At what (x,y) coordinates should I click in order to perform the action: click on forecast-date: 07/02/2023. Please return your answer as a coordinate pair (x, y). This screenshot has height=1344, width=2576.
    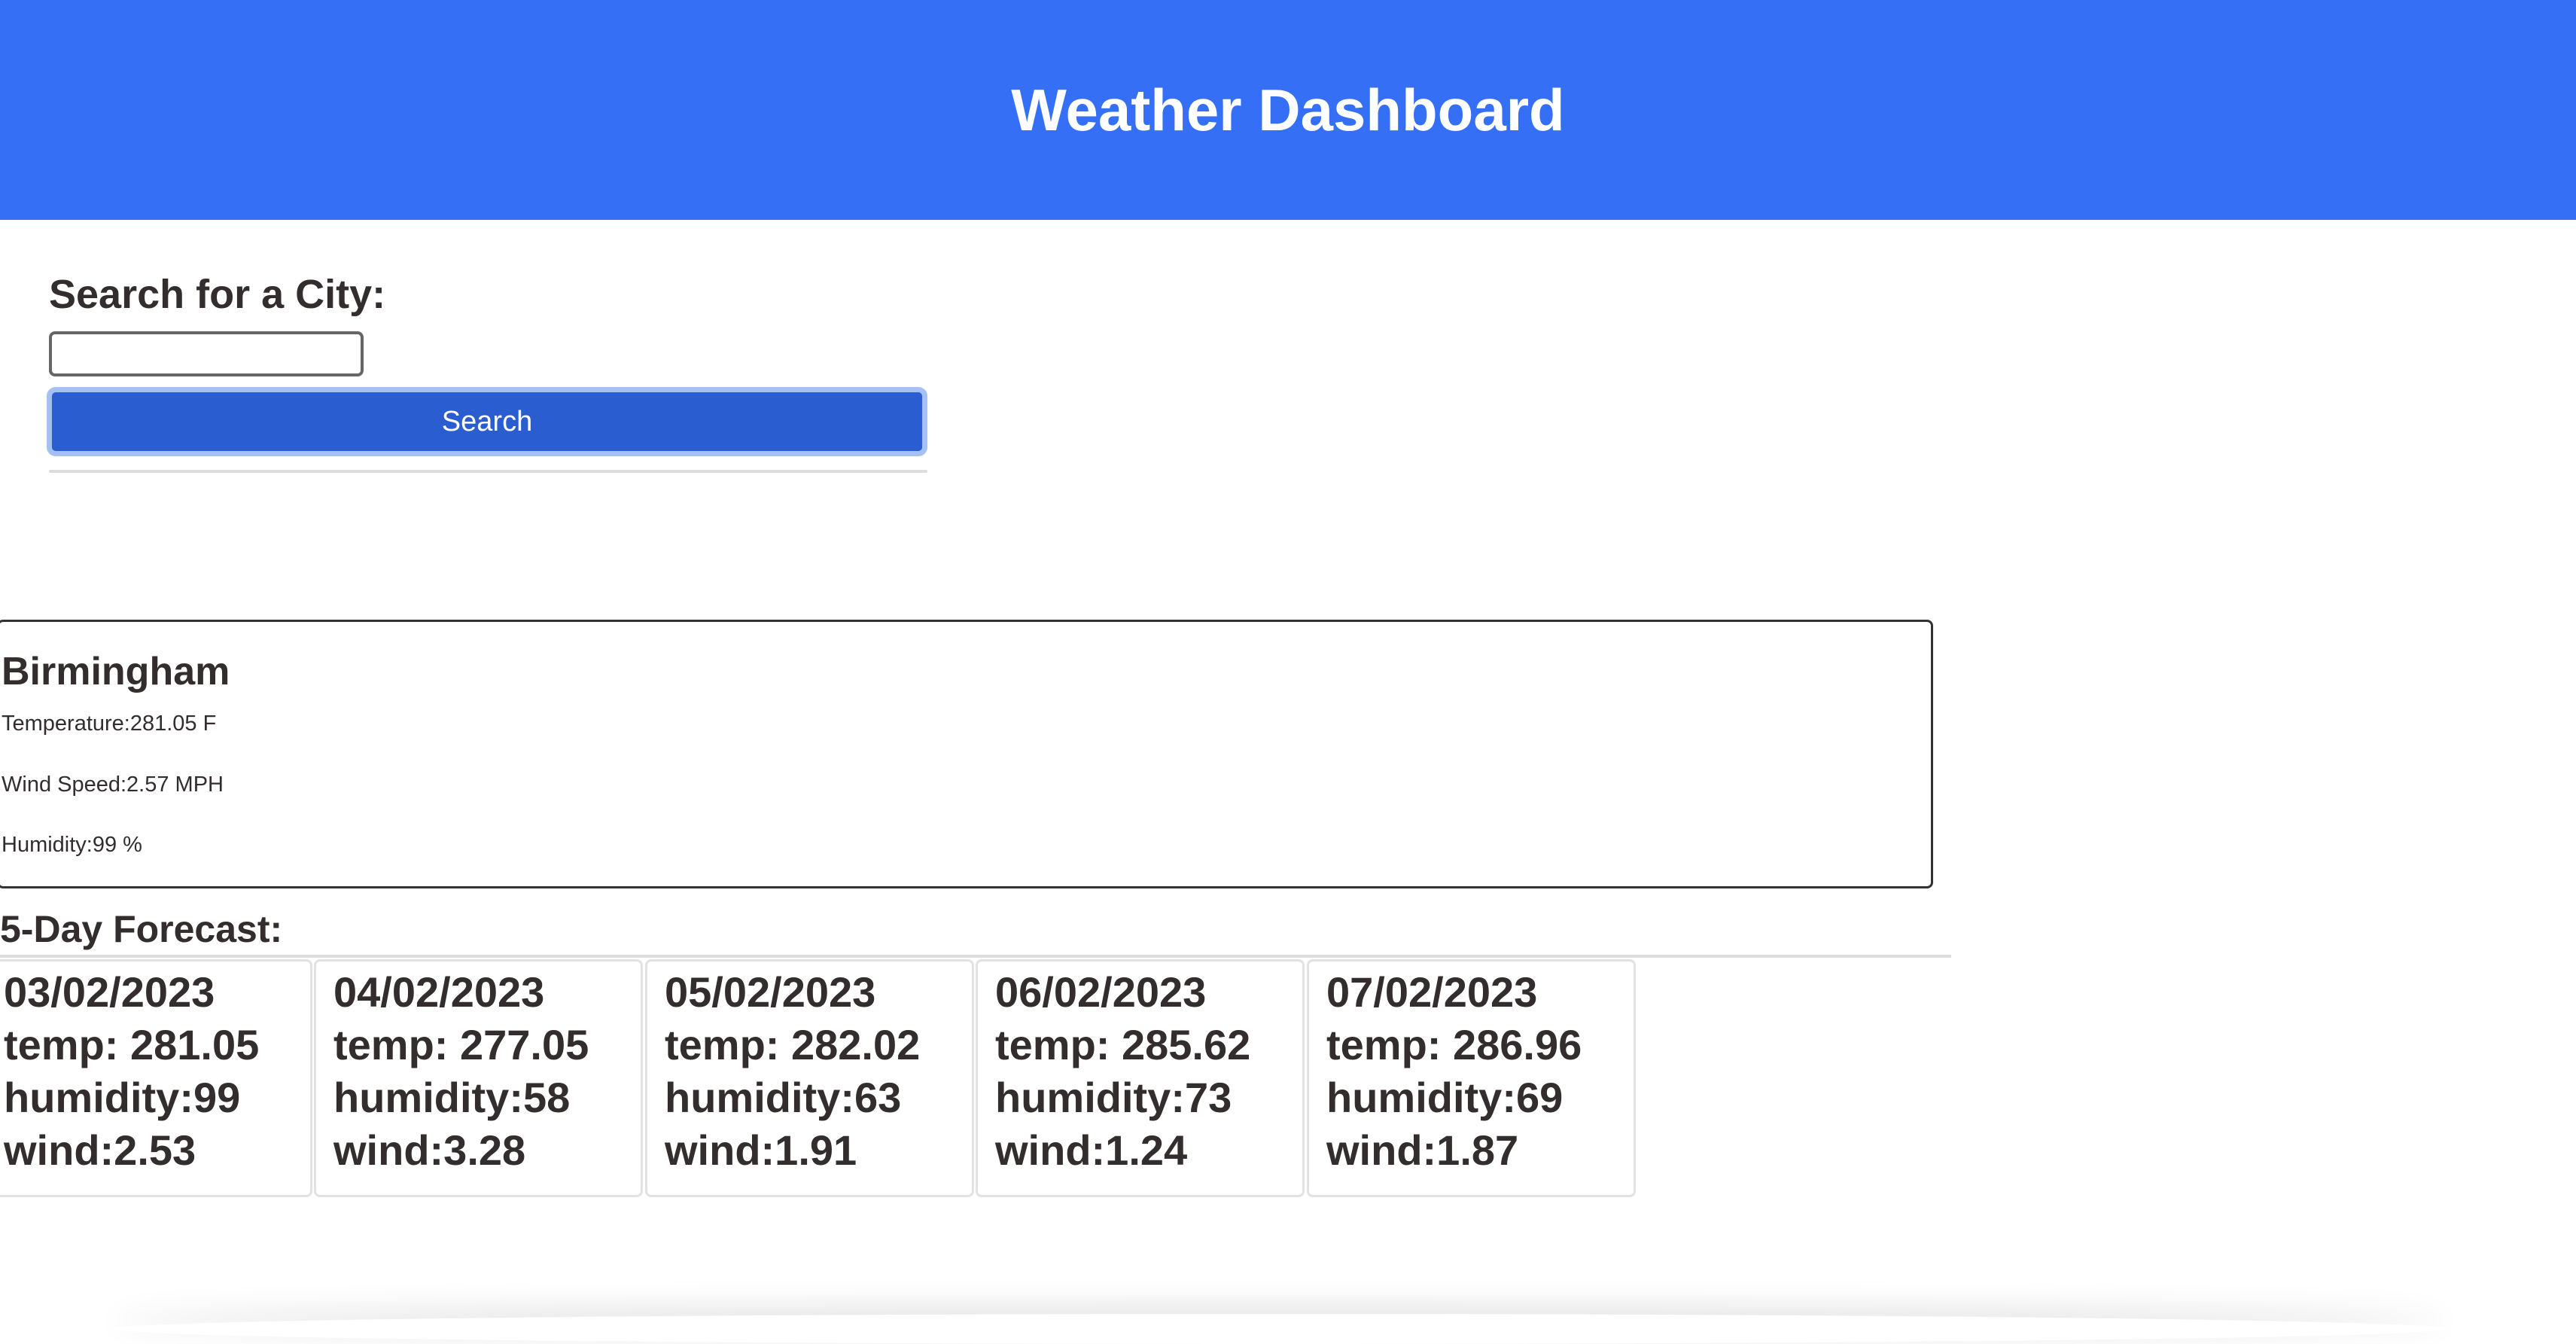
    Looking at the image, I should click on (1432, 992).